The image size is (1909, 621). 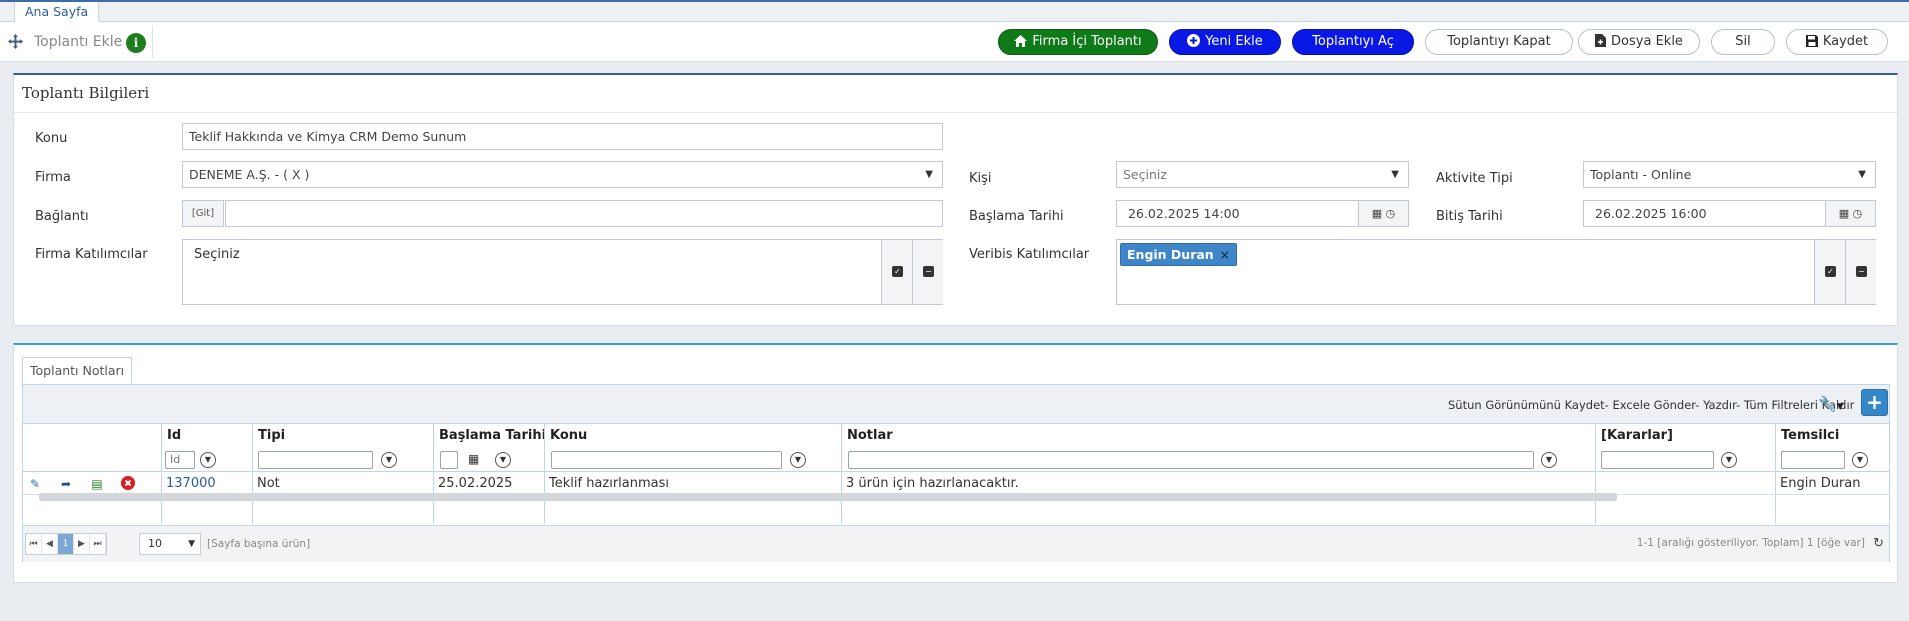 I want to click on firma-label: Firma, so click(x=53, y=177).